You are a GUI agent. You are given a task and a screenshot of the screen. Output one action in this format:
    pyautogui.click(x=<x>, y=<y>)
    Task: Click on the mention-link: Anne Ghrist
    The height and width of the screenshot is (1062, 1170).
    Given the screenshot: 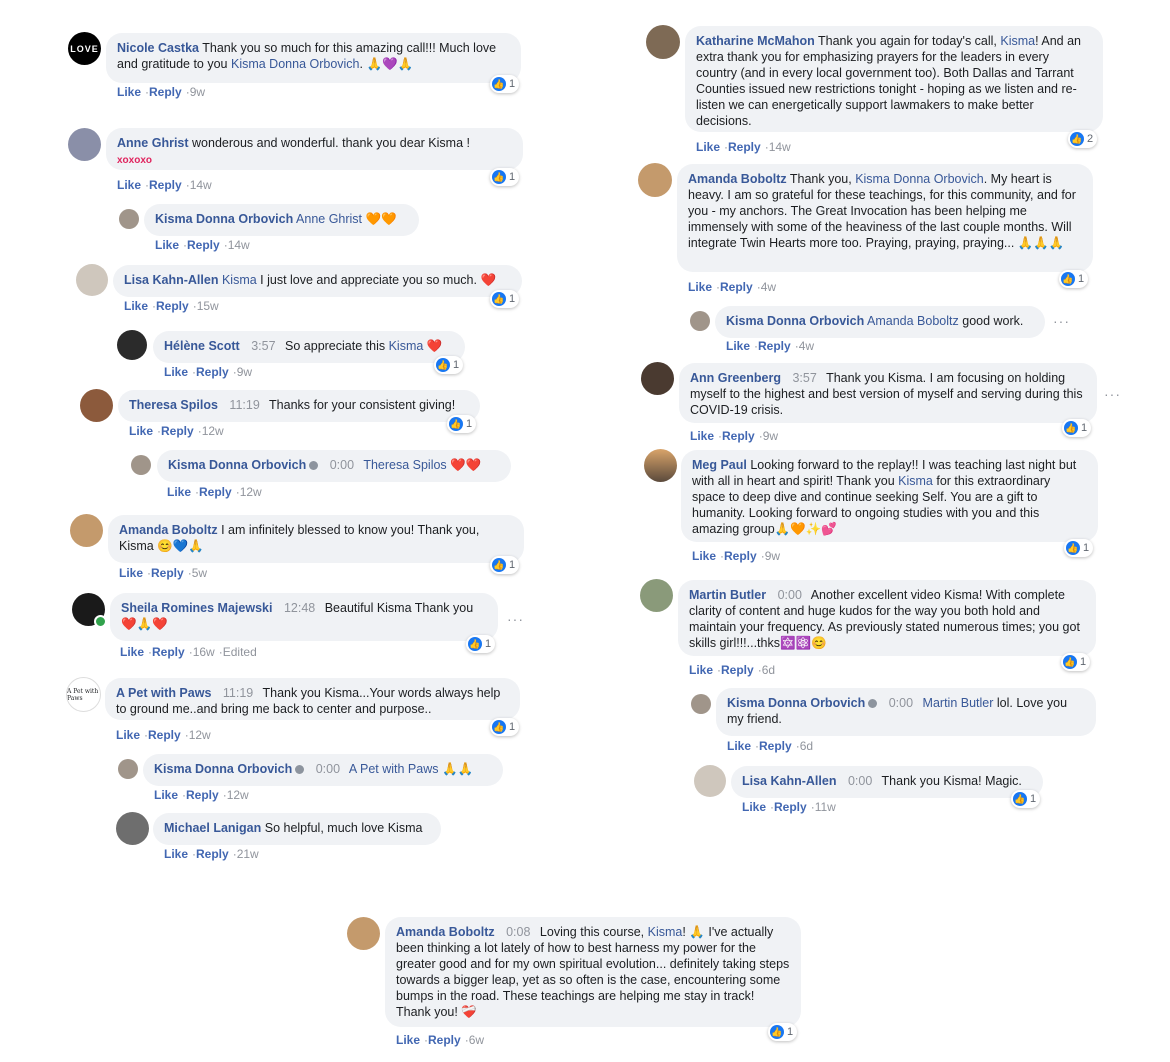 What is the action you would take?
    pyautogui.click(x=329, y=219)
    